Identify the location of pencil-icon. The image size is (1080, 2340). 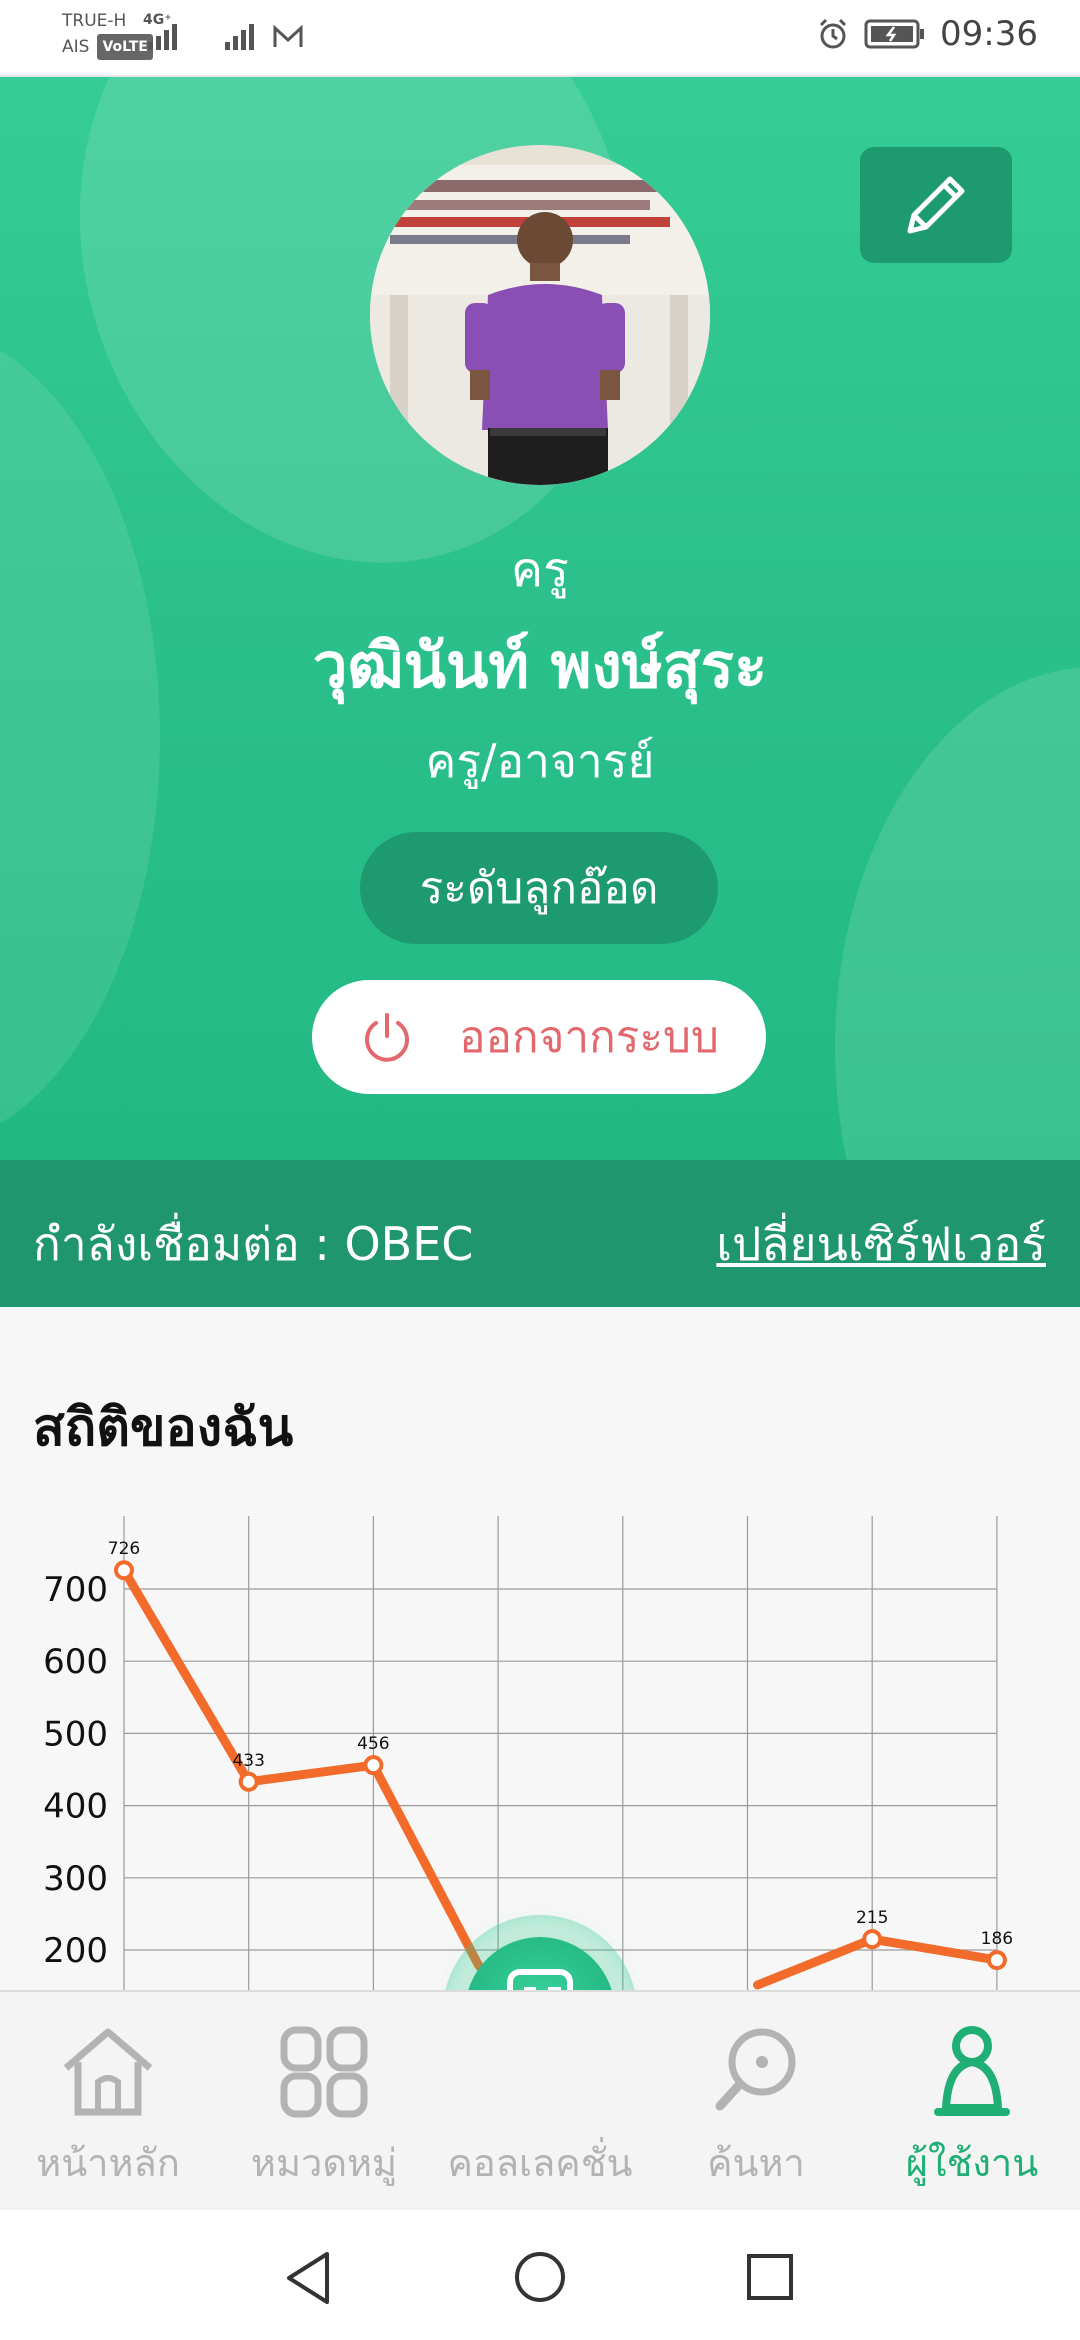
(936, 205).